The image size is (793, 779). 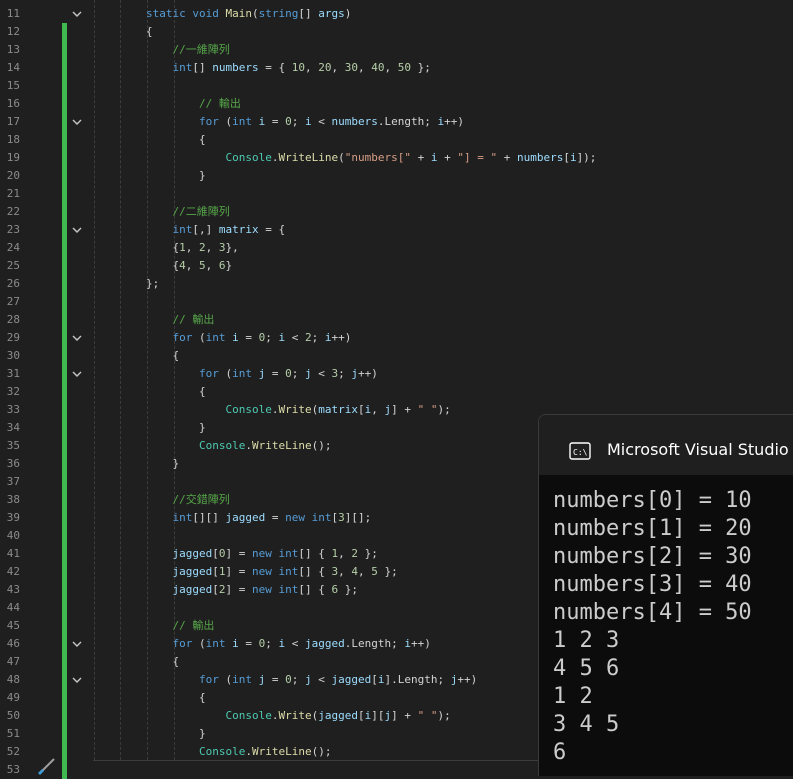 What do you see at coordinates (396, 248) in the screenshot?
I see `code-line: 24 {1, 2, 3},` at bounding box center [396, 248].